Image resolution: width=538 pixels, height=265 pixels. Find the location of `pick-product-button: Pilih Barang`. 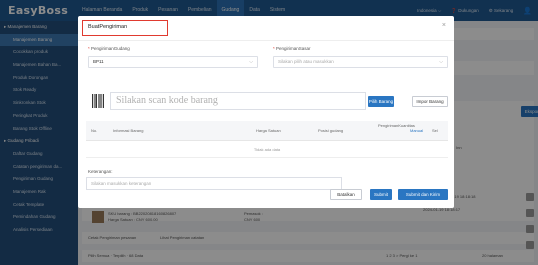

pick-product-button: Pilih Barang is located at coordinates (381, 101).